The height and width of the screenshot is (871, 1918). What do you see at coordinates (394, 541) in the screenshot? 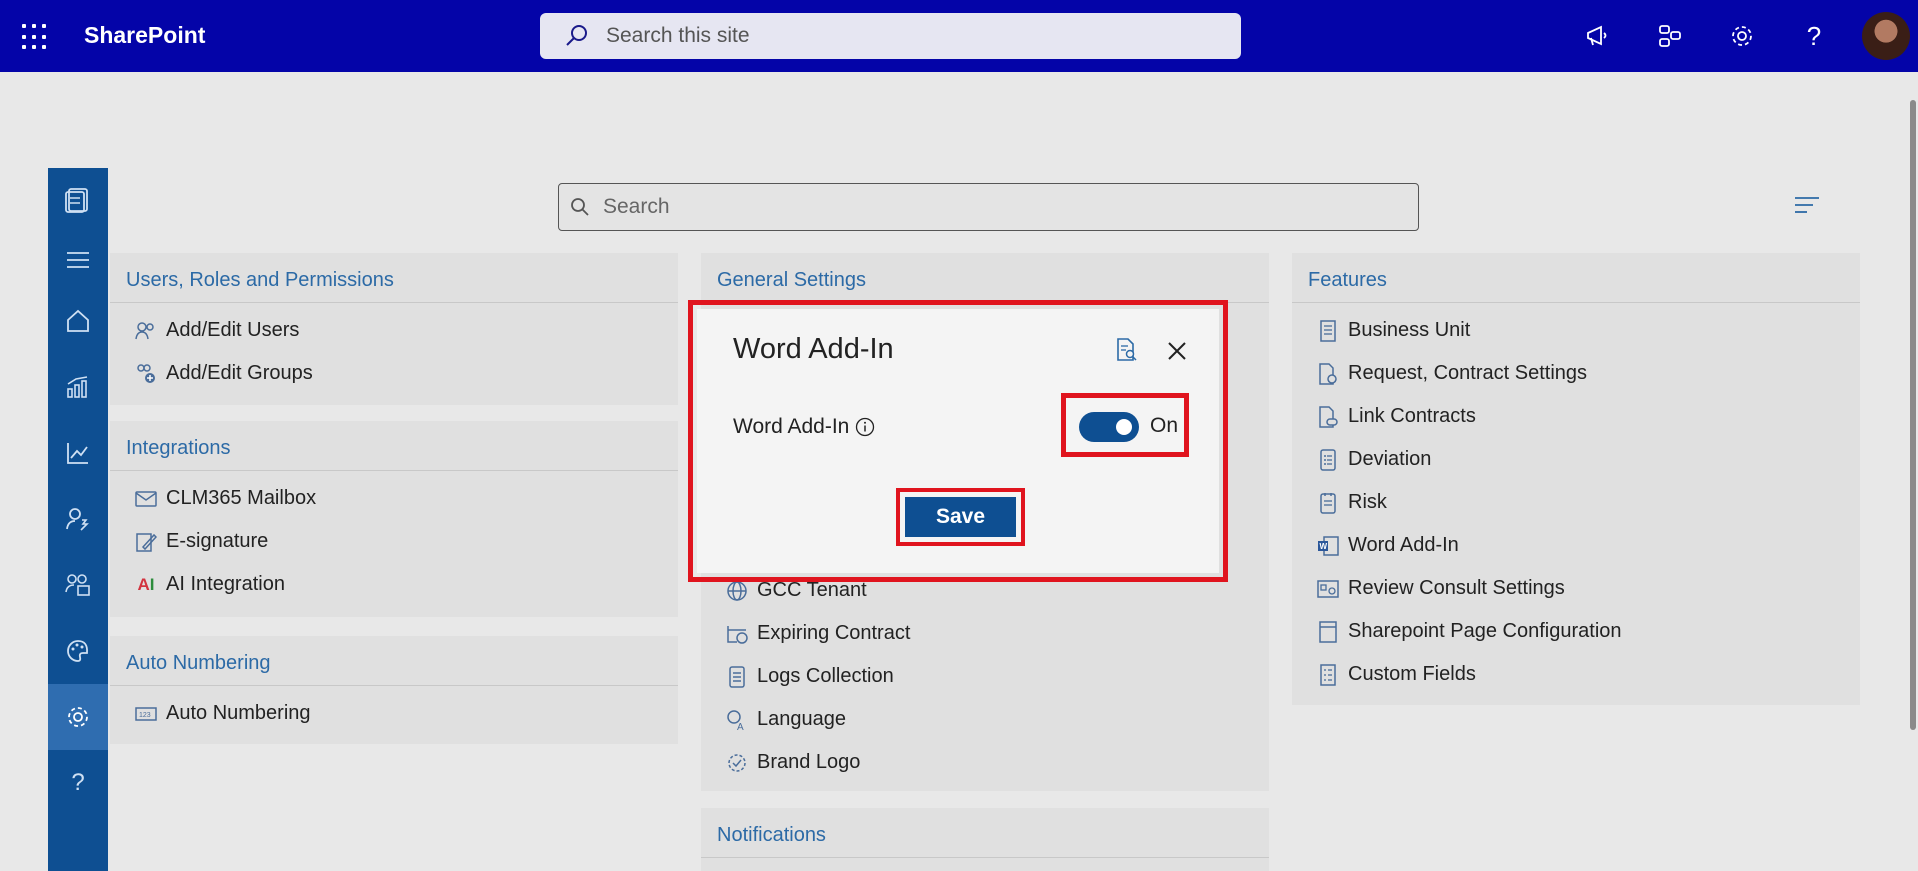
I see `list-item: E-signature` at bounding box center [394, 541].